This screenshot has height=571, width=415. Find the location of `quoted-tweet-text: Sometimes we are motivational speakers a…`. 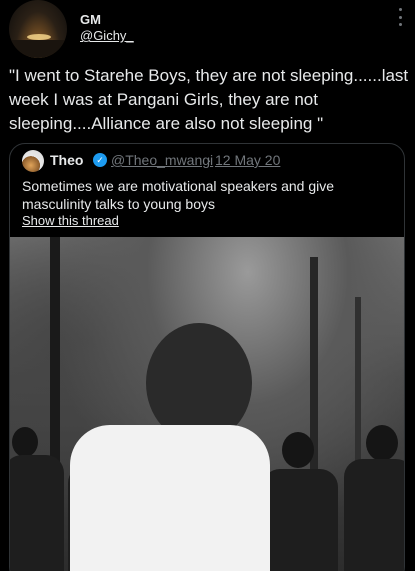

quoted-tweet-text: Sometimes we are motivational speakers a… is located at coordinates (178, 195).